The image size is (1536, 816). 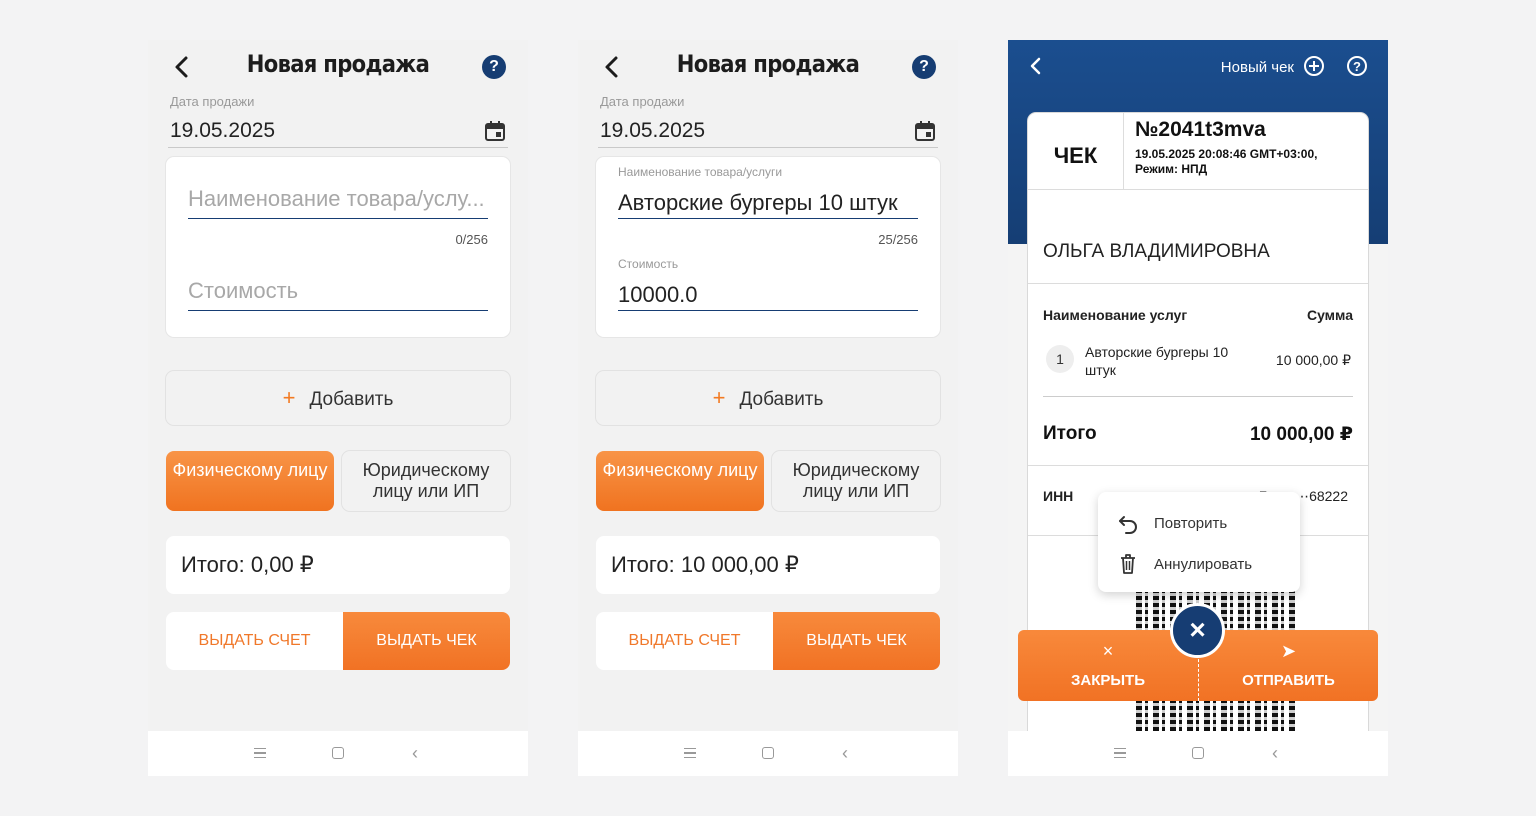 What do you see at coordinates (1314, 66) in the screenshot?
I see `add-circle-icon` at bounding box center [1314, 66].